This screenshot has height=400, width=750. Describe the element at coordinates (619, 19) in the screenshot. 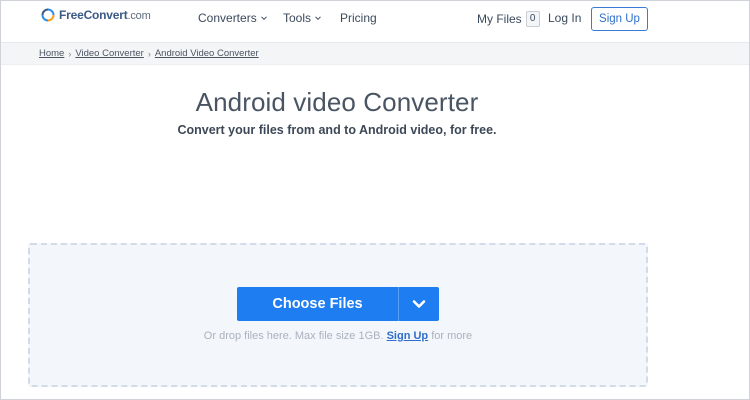

I see `signup-button: Sign Up` at that location.